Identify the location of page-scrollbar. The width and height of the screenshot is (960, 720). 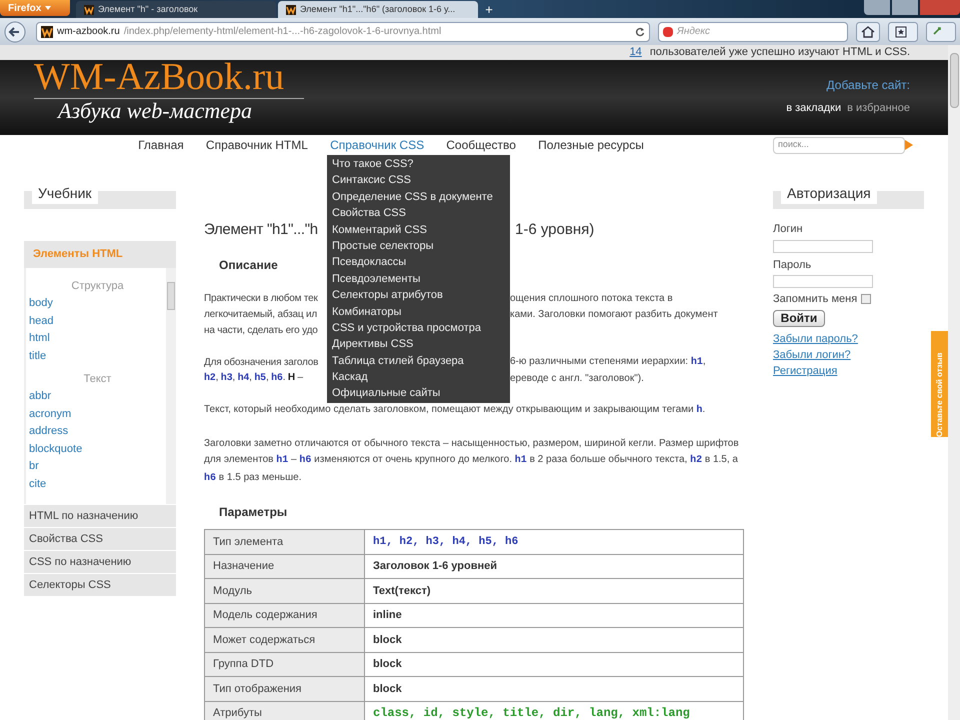
(954, 382).